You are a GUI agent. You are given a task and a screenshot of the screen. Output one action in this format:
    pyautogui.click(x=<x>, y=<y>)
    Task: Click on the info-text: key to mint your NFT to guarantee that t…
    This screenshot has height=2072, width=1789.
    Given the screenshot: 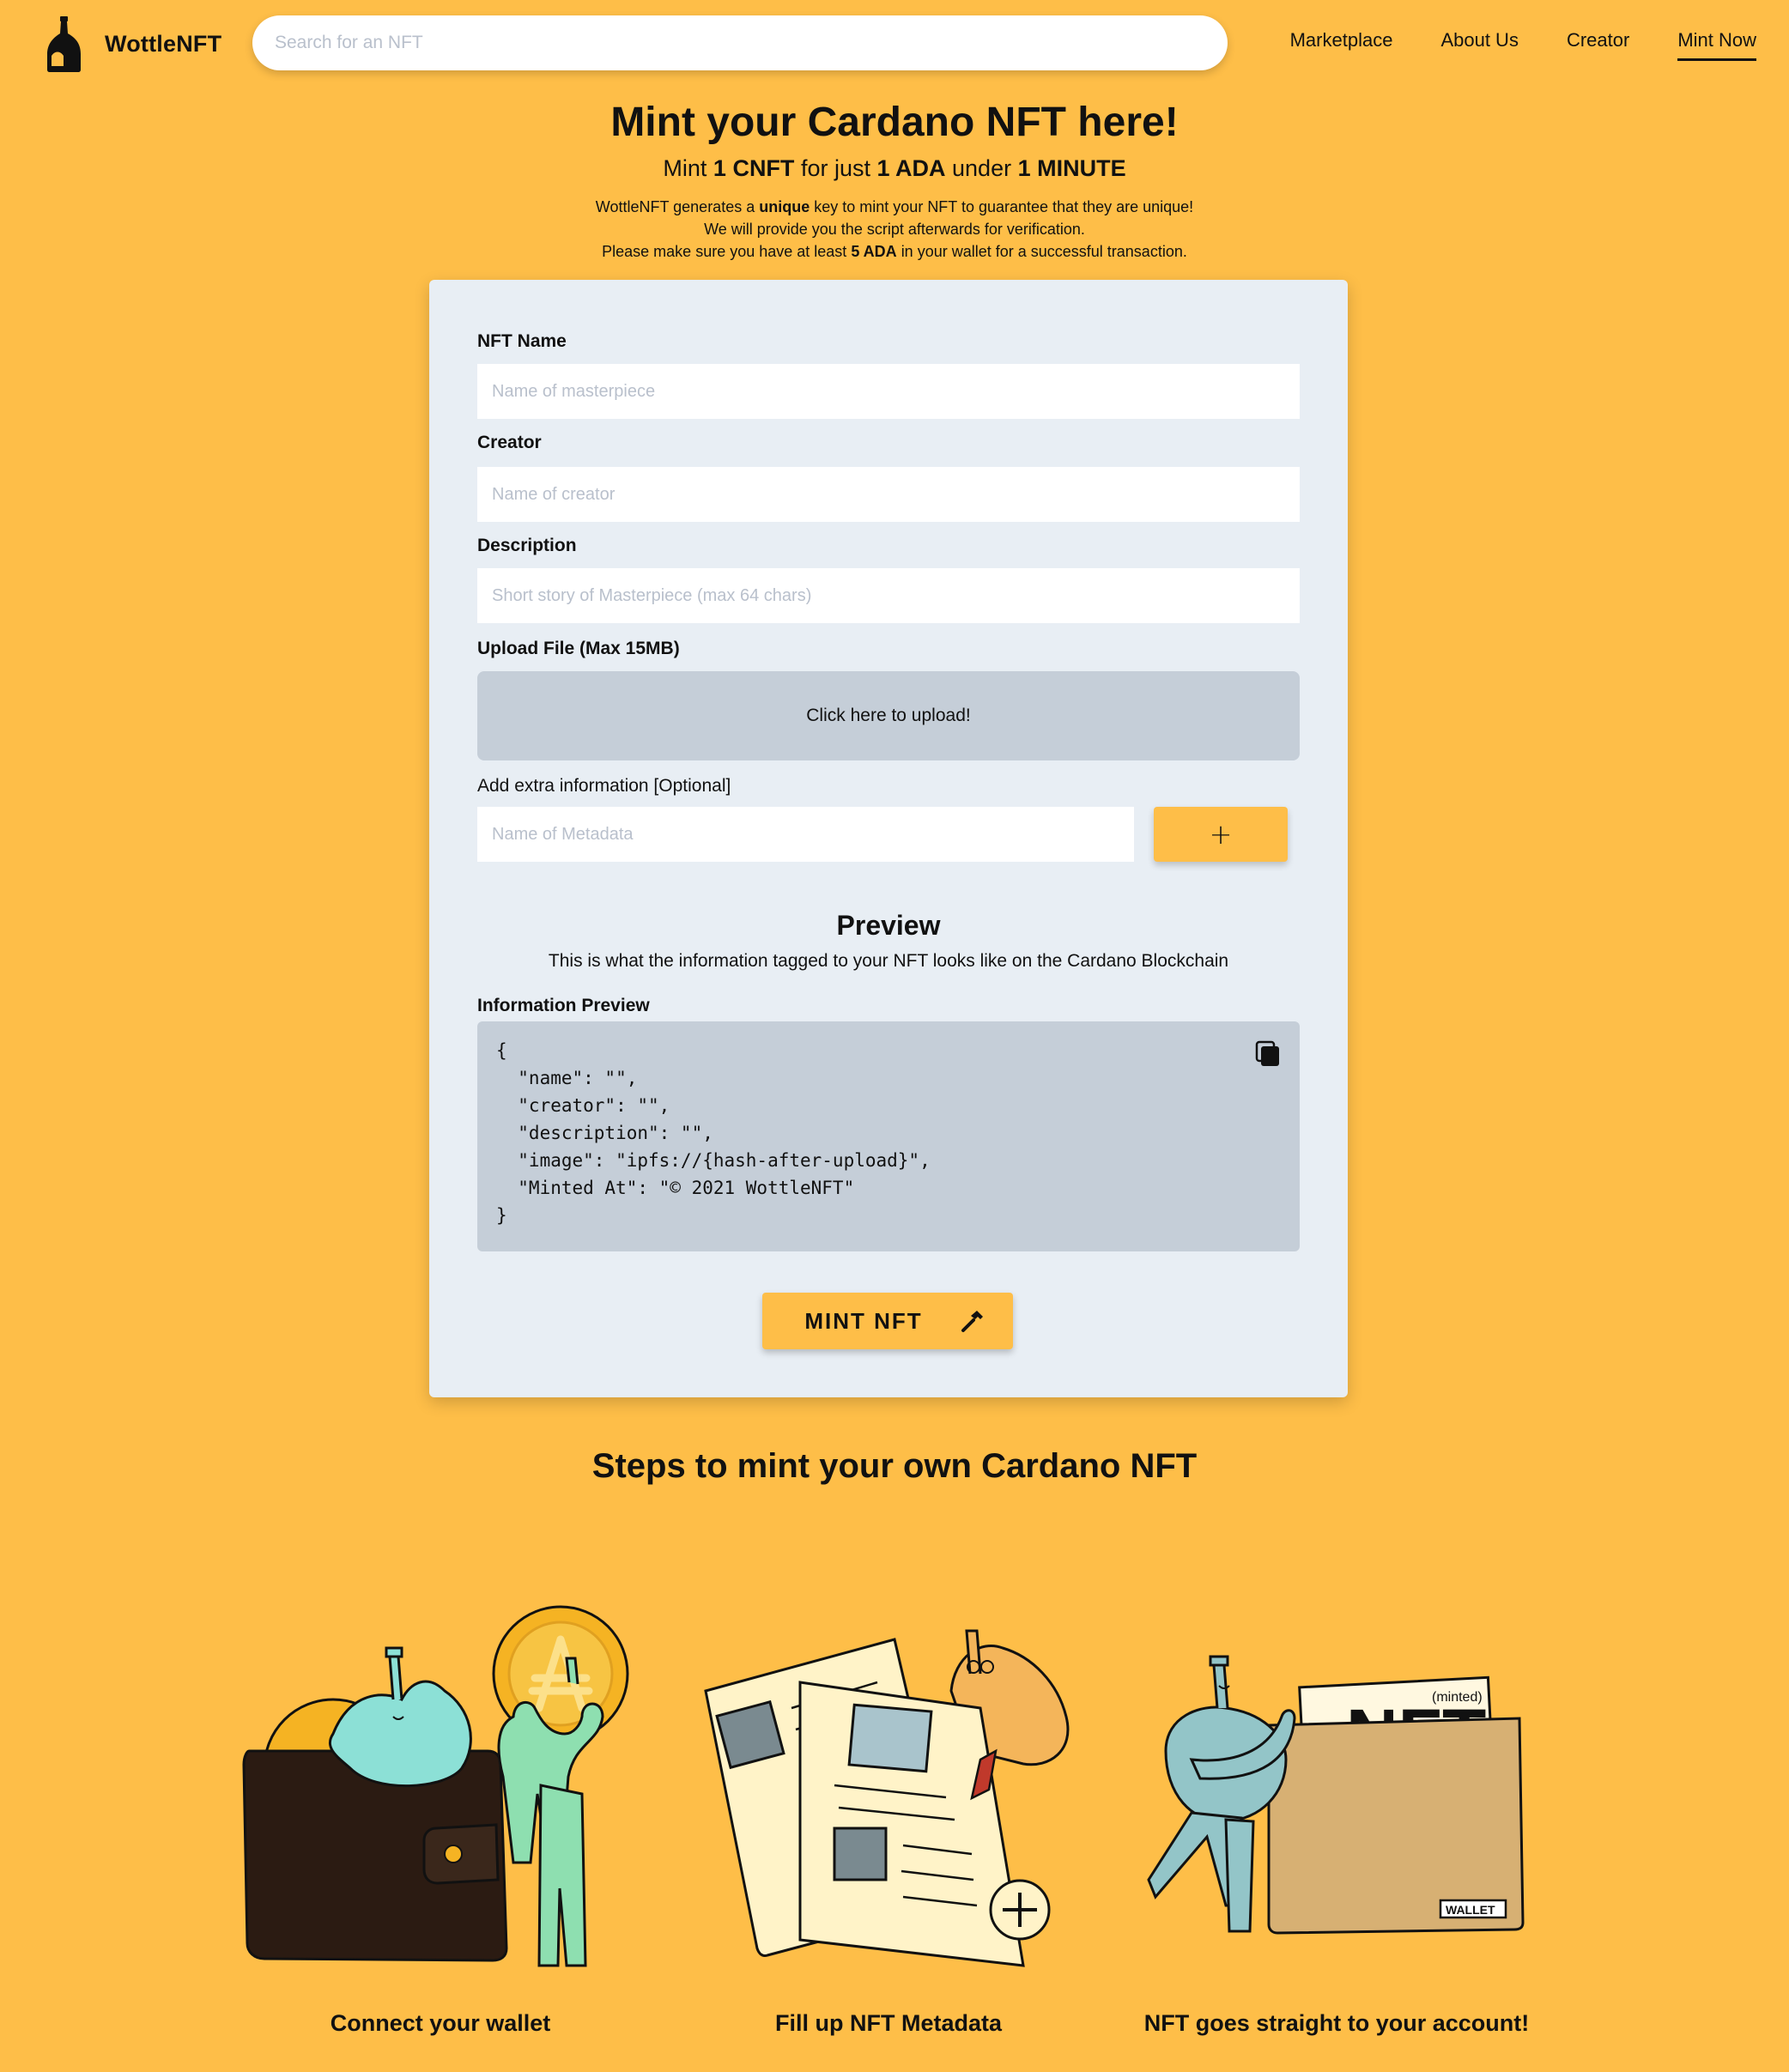 What is the action you would take?
    pyautogui.click(x=1004, y=206)
    